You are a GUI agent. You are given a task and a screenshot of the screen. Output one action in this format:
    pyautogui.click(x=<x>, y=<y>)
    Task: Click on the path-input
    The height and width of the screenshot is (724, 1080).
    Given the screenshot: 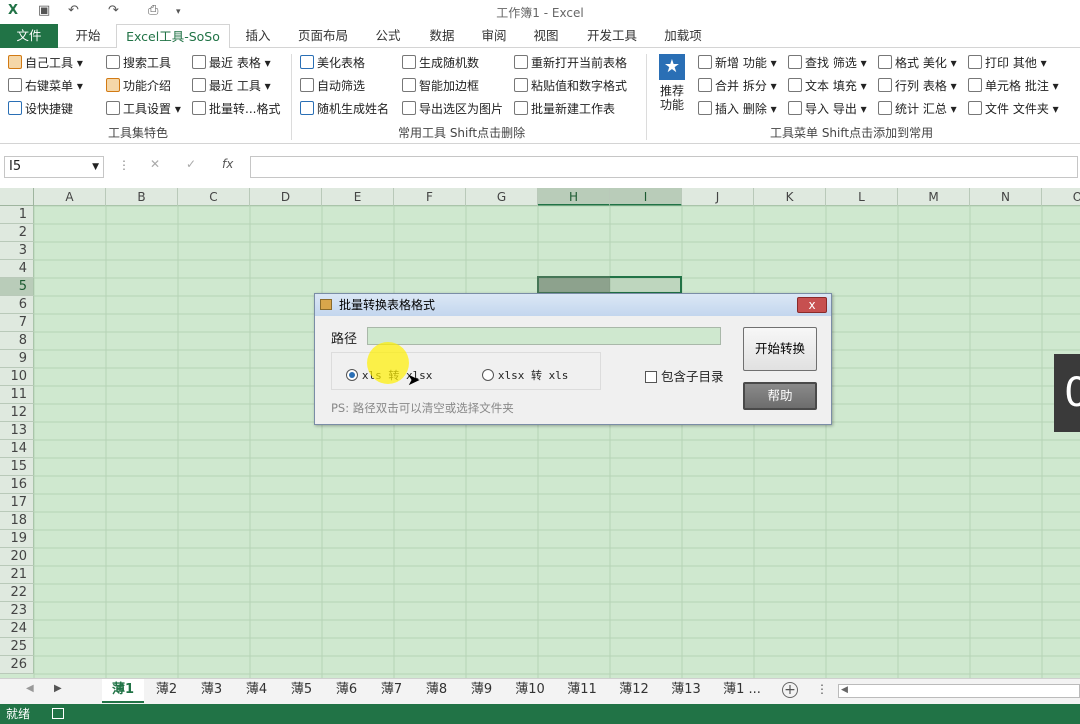 What is the action you would take?
    pyautogui.click(x=544, y=336)
    